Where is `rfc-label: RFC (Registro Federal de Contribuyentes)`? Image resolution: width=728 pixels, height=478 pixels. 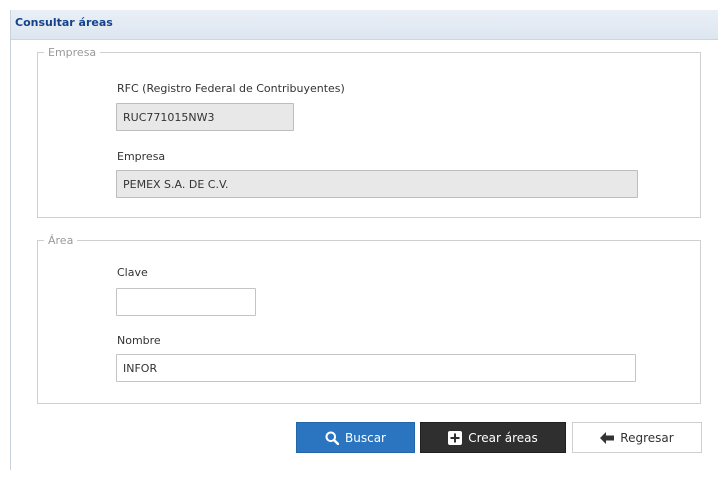
rfc-label: RFC (Registro Federal de Contribuyentes) is located at coordinates (231, 88).